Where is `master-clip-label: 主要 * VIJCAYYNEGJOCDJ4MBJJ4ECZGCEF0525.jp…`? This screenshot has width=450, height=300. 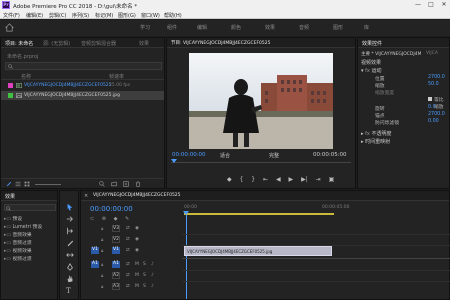
master-clip-label: 主要 * VIJCAYYNEGJOCDJ4MBJJ4ECZGCEF0525.jp… is located at coordinates (391, 54).